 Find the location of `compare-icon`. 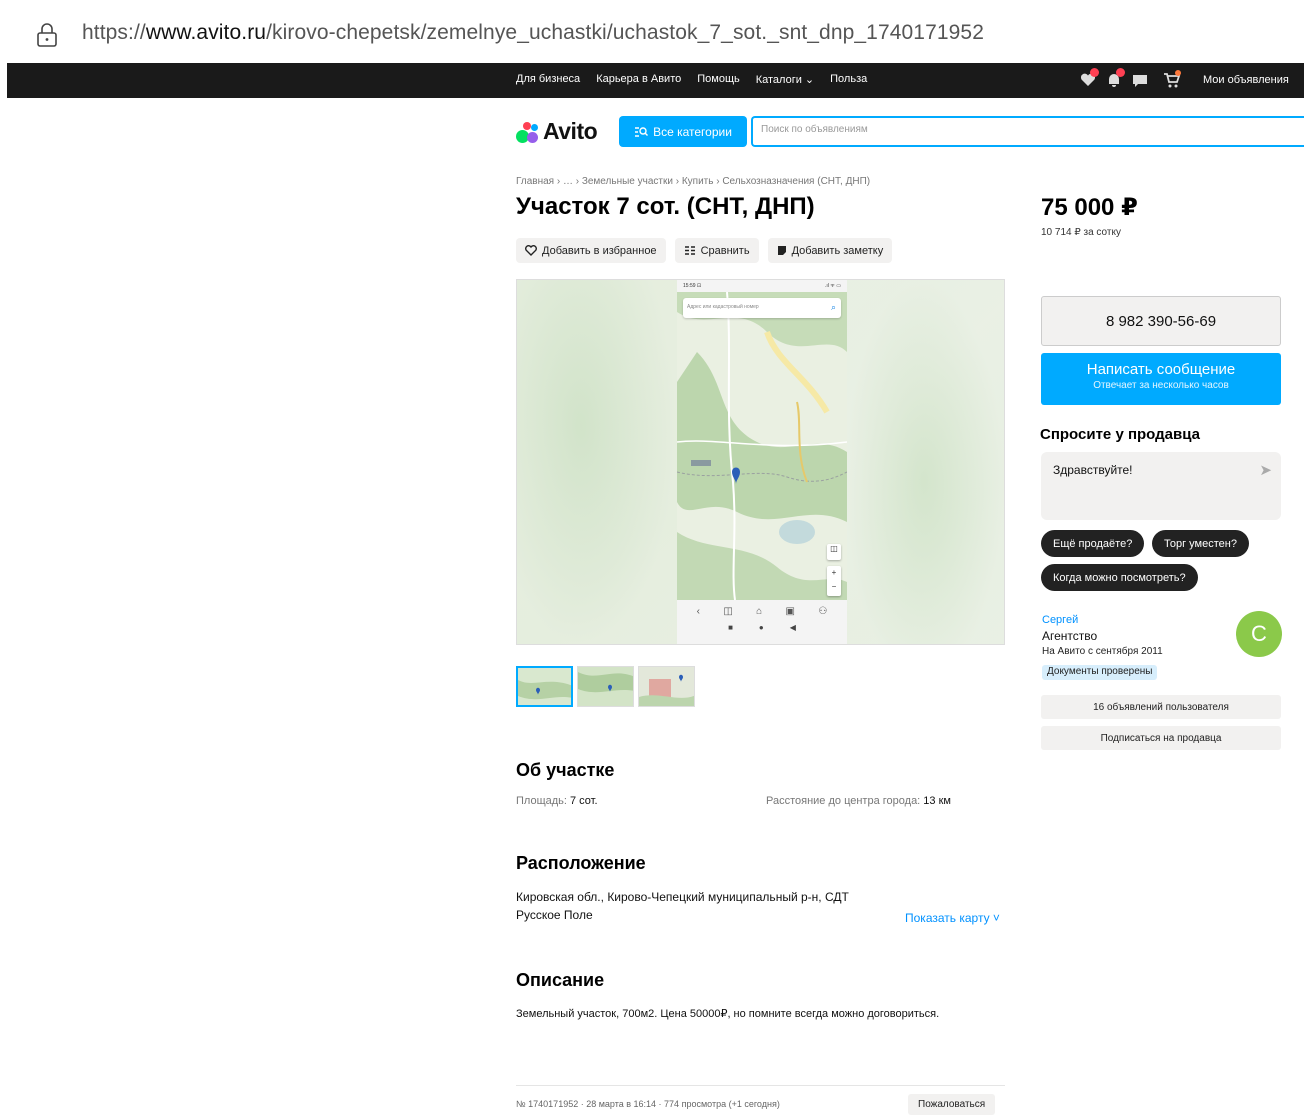

compare-icon is located at coordinates (689, 250).